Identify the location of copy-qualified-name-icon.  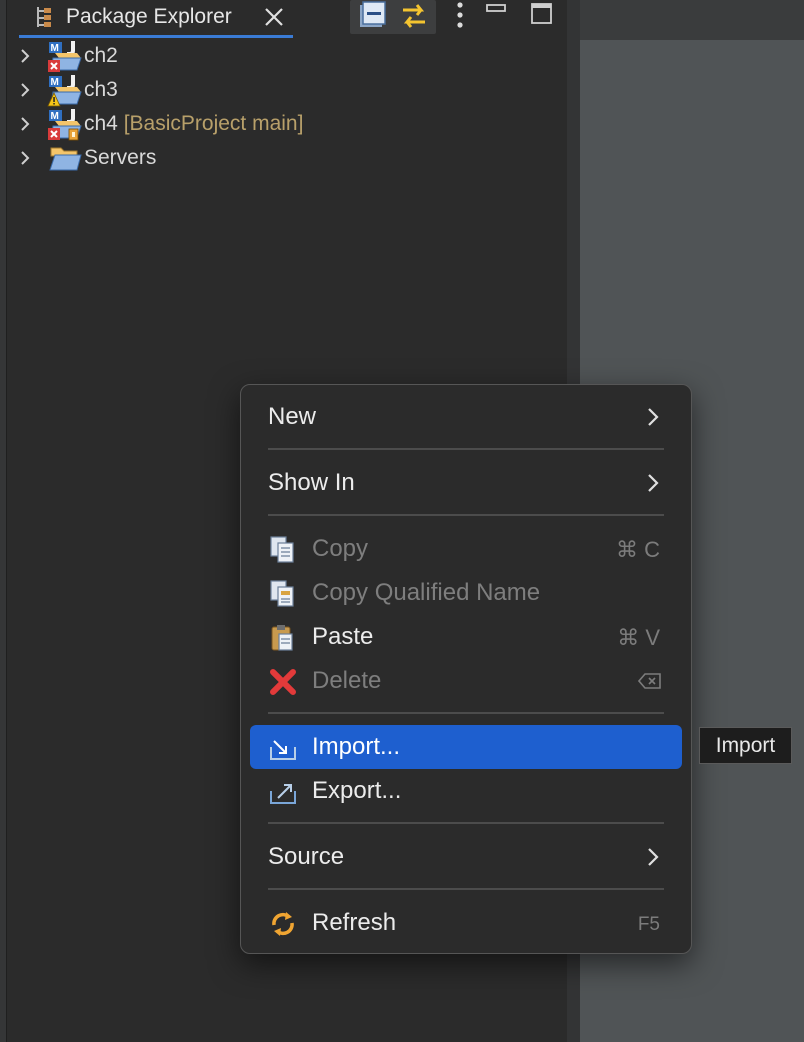
(282, 593).